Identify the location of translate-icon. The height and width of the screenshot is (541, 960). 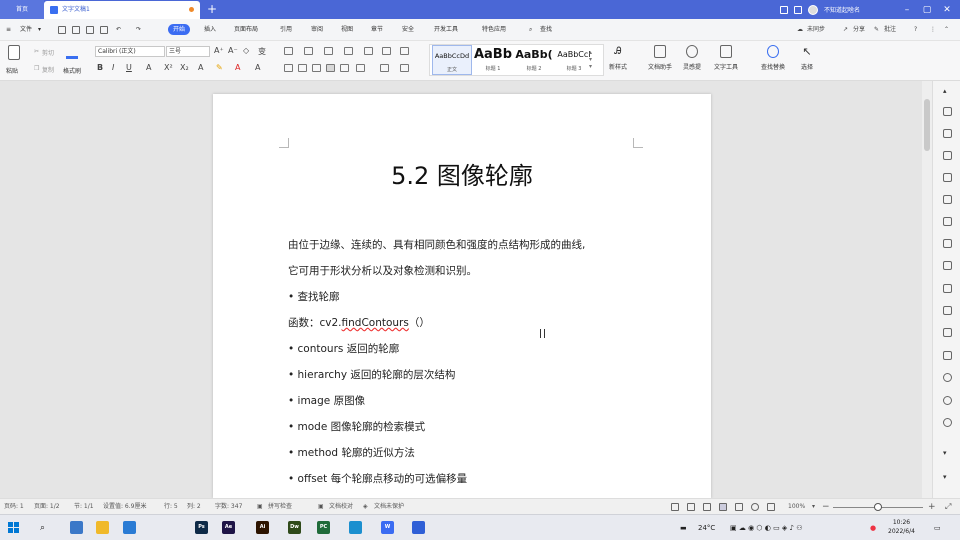
(947, 310).